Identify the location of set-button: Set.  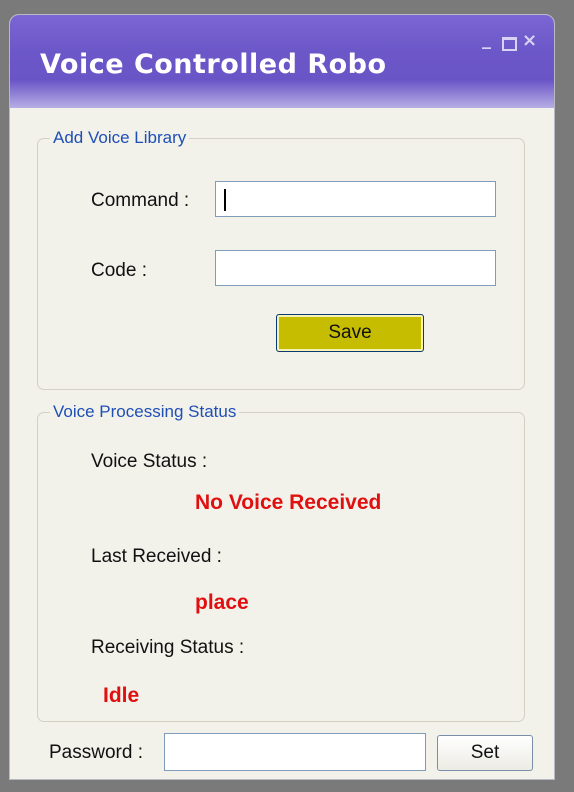
(485, 753).